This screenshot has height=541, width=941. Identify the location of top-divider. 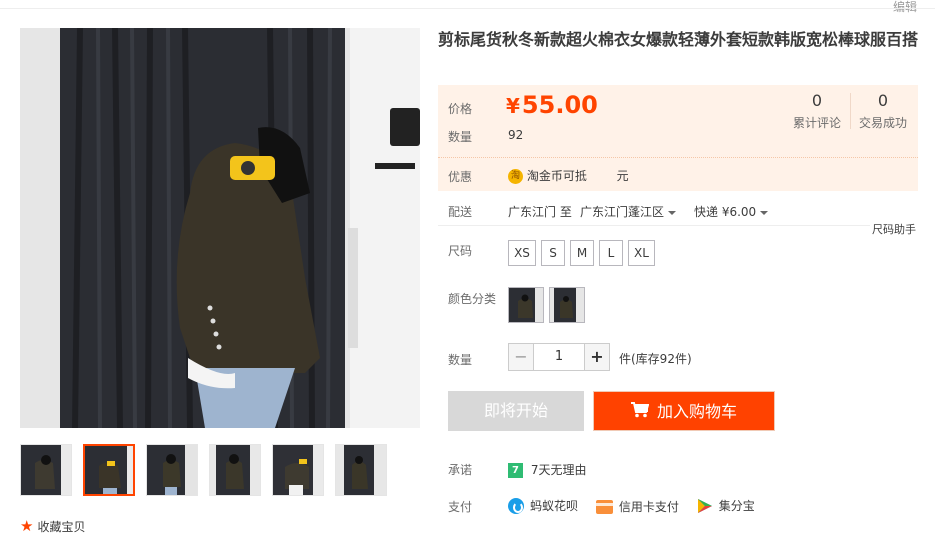
(467, 8).